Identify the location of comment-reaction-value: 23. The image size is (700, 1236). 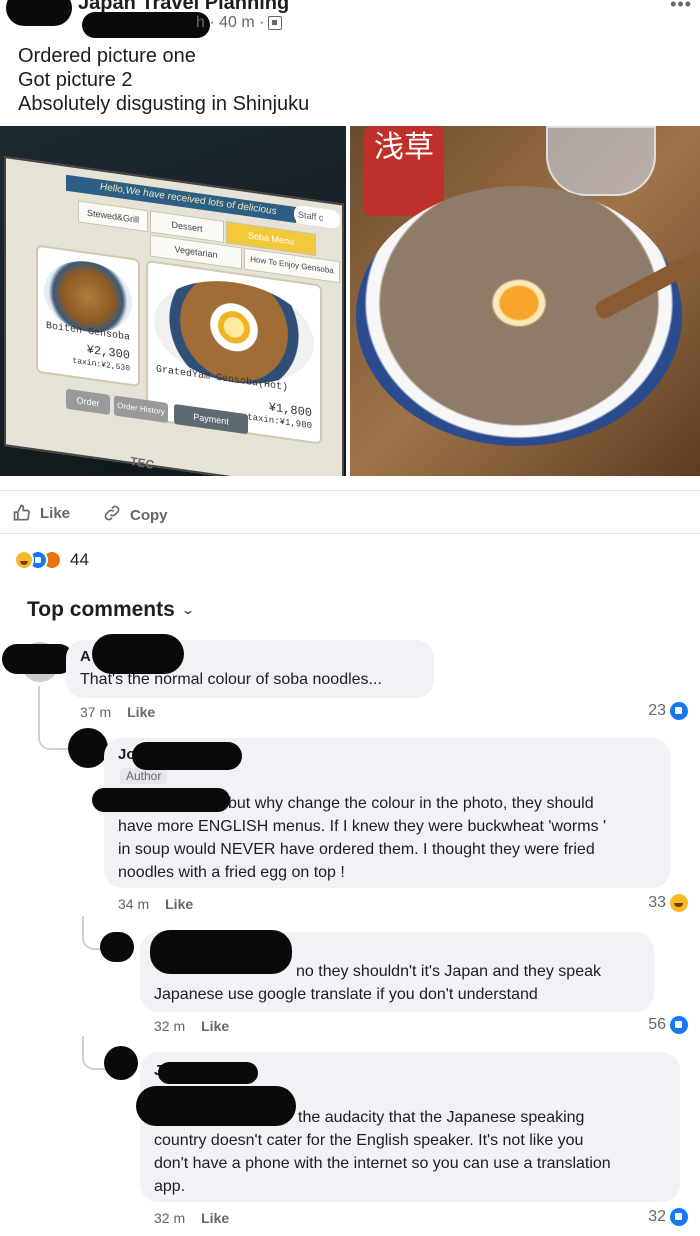
(657, 710).